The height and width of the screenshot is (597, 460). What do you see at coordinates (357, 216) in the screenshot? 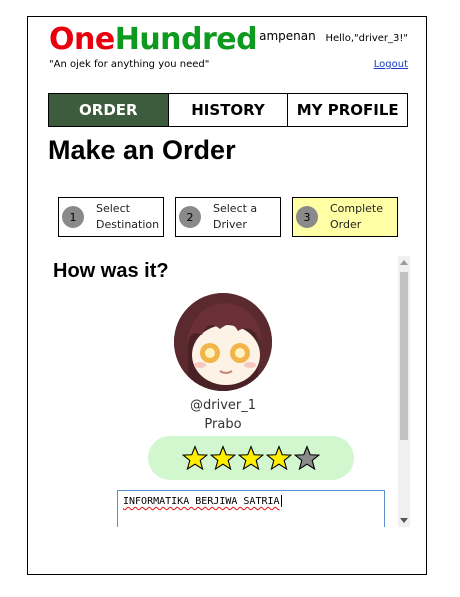
I see `step-label: Complete Order` at bounding box center [357, 216].